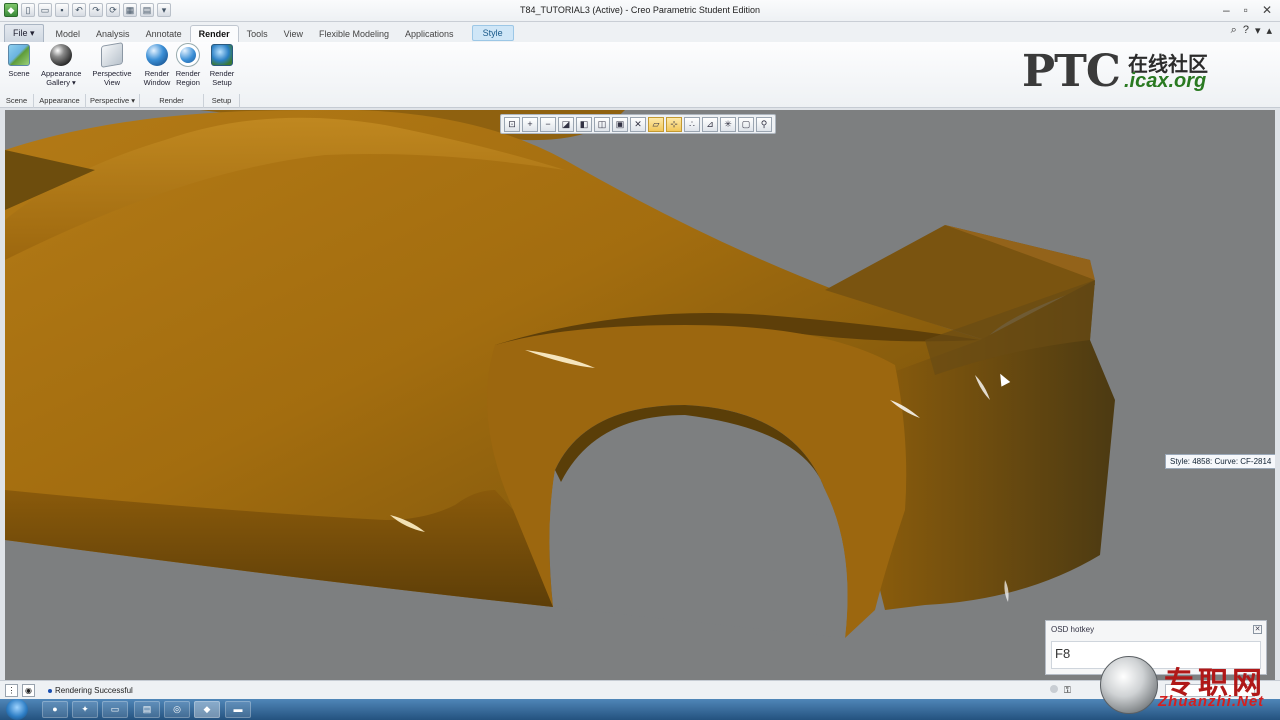 This screenshot has width=1280, height=720. What do you see at coordinates (61, 78) in the screenshot?
I see `appearance-gallery-label: Appearance Gallery ▾` at bounding box center [61, 78].